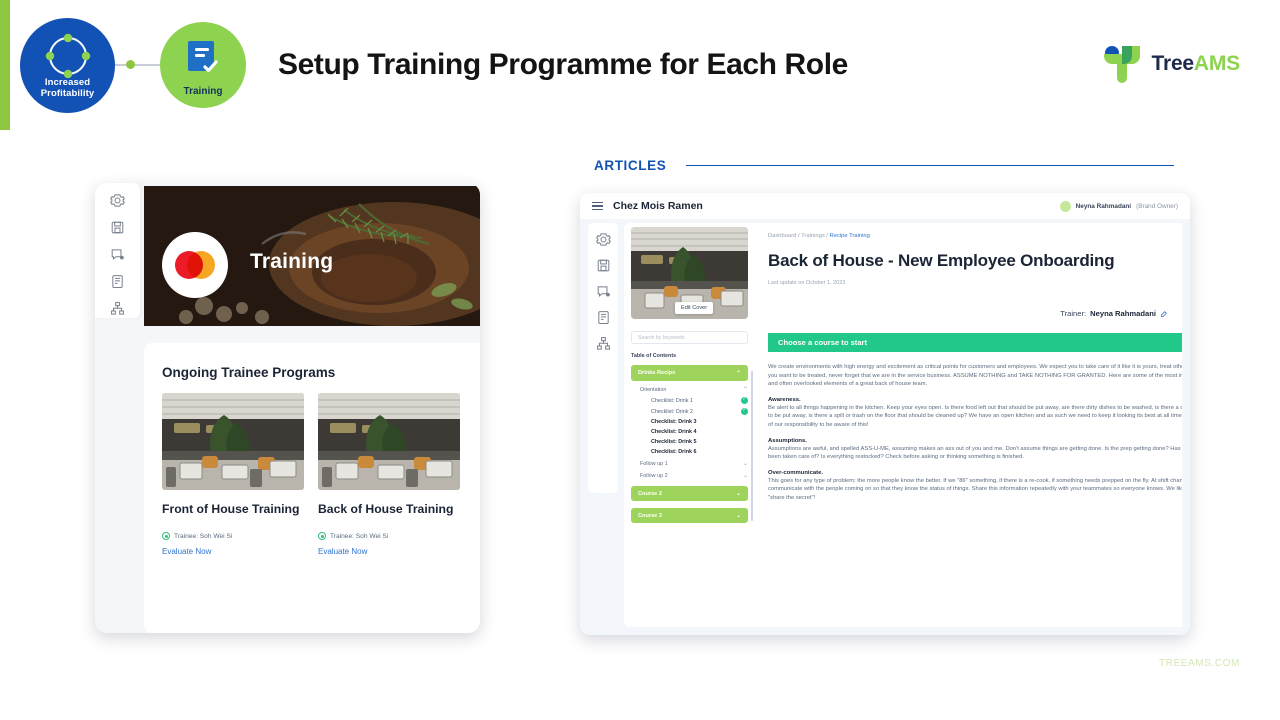 The height and width of the screenshot is (720, 1280). What do you see at coordinates (689, 476) in the screenshot?
I see `toc-followup-2: Follow up 2 ⌄` at bounding box center [689, 476].